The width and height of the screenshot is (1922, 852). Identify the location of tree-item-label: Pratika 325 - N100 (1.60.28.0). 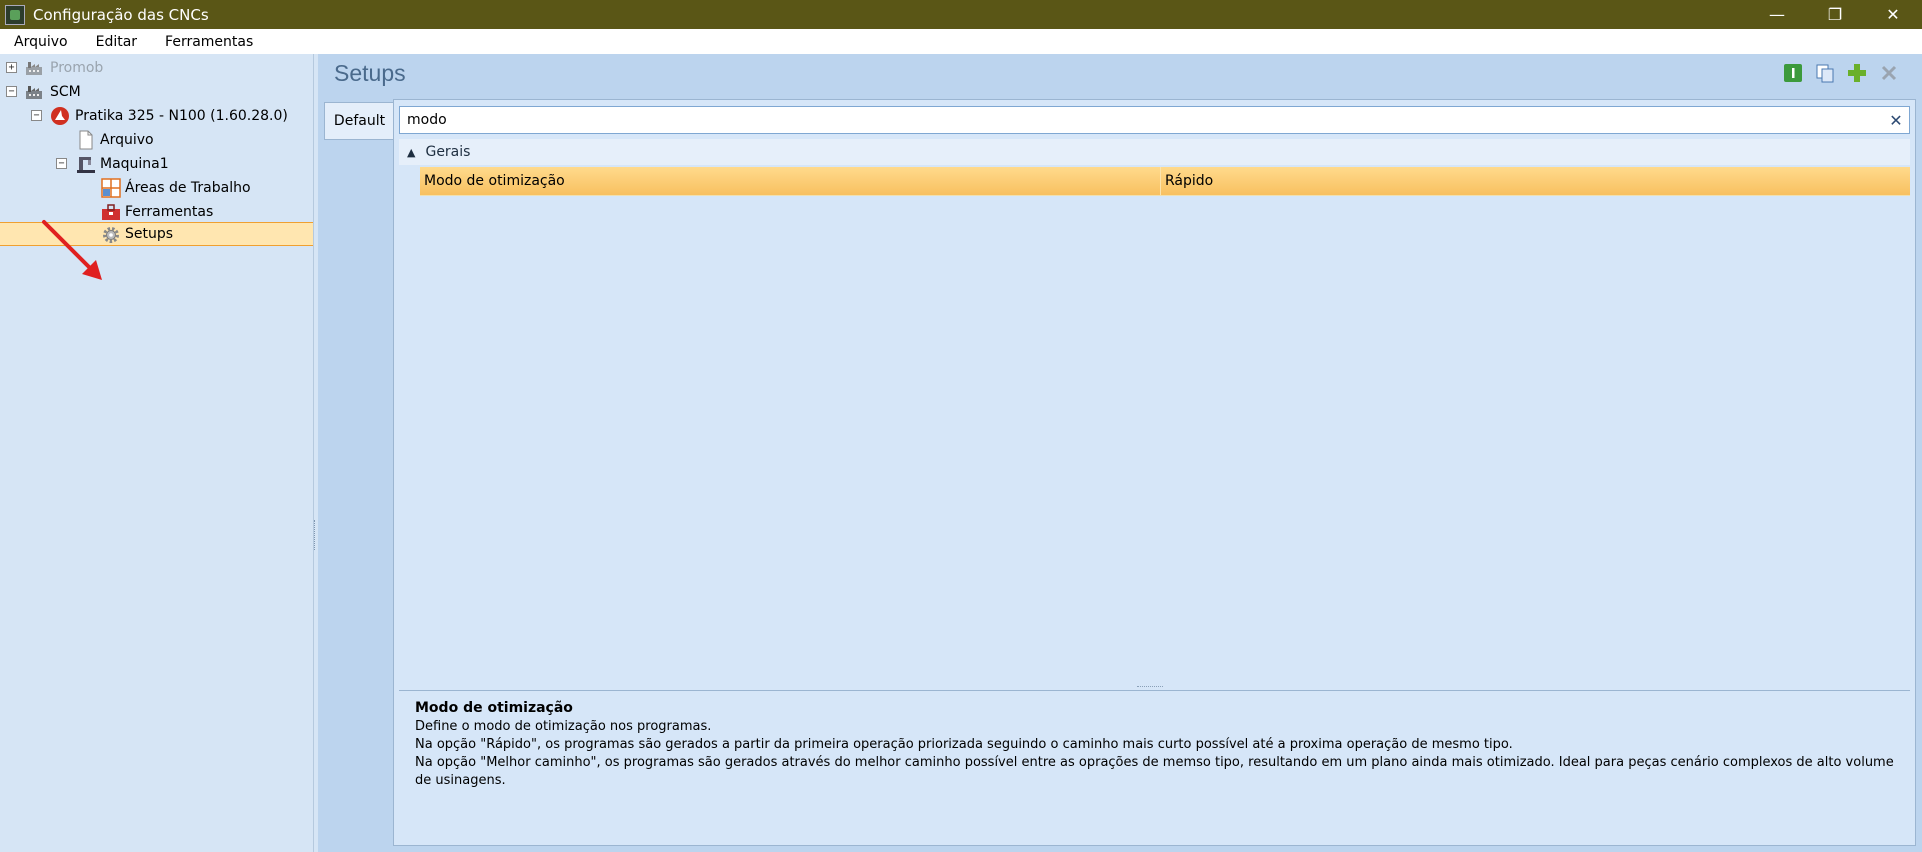
(181, 116).